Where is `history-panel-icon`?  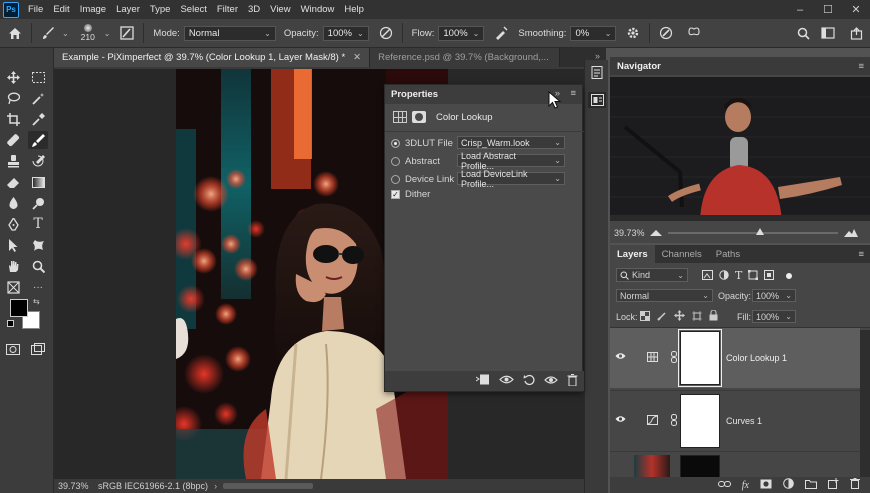 history-panel-icon is located at coordinates (597, 72).